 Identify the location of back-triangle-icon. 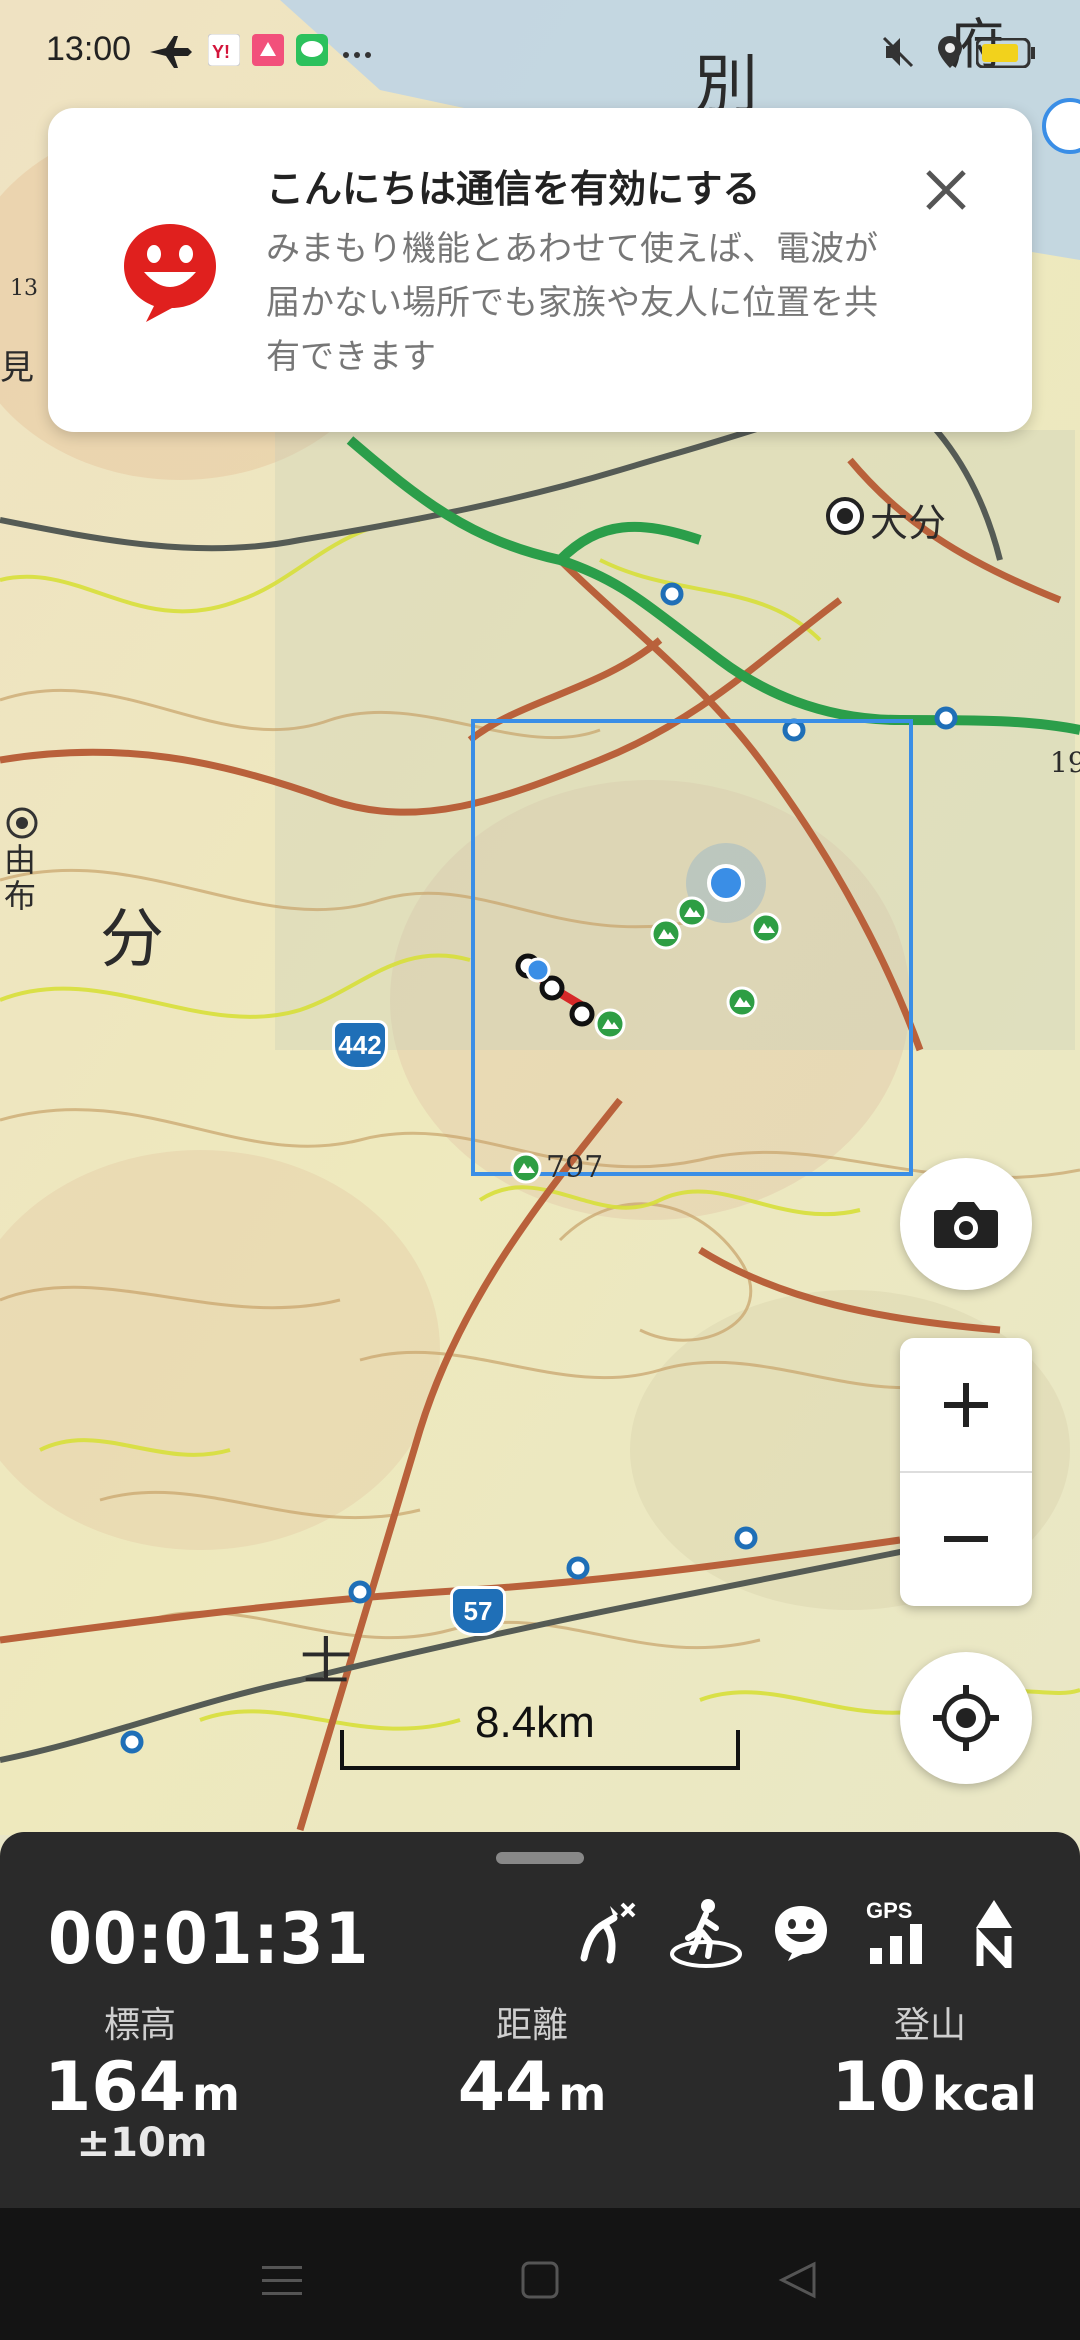
(797, 2280).